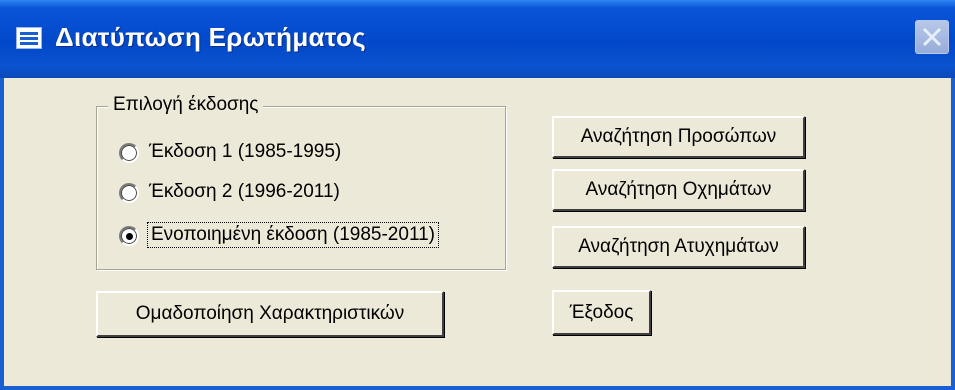  I want to click on search-vehicles-button: Αναζήτηση Οχημάτων, so click(678, 190).